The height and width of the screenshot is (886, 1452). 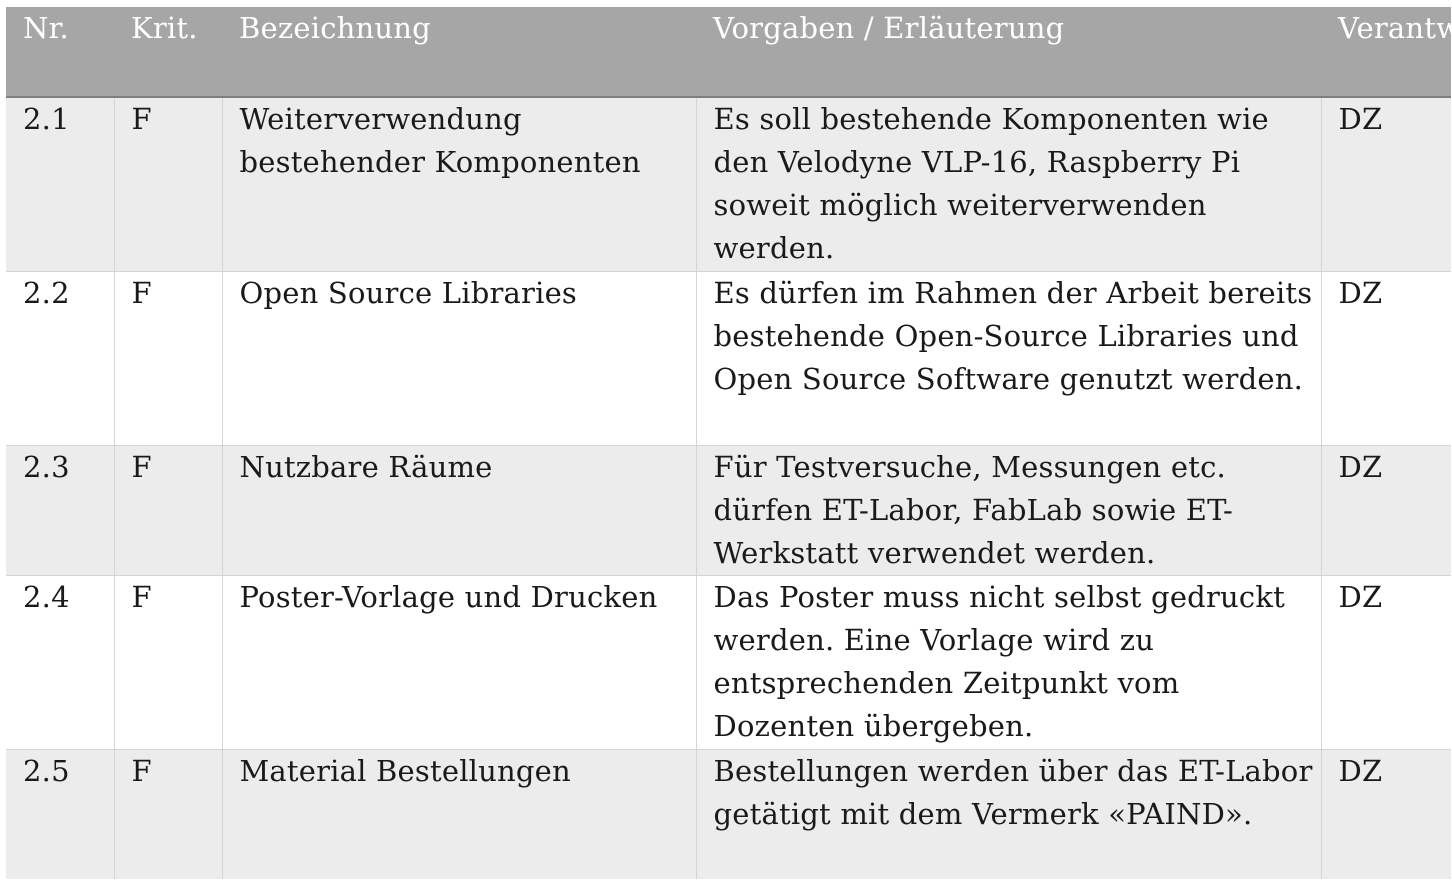 I want to click on cell-bezeichnung-text: Poster-Vorlage und Drucken, so click(x=448, y=596).